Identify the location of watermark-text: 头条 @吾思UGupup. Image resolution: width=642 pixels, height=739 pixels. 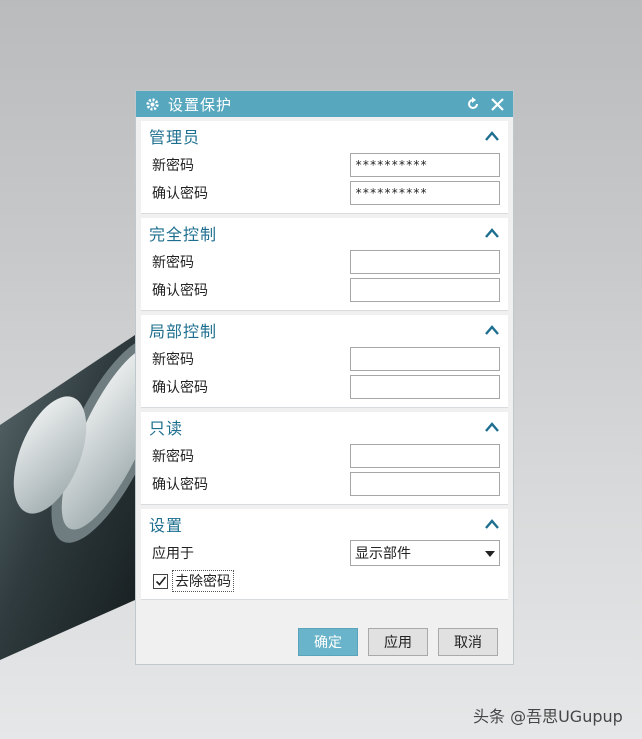
(548, 716).